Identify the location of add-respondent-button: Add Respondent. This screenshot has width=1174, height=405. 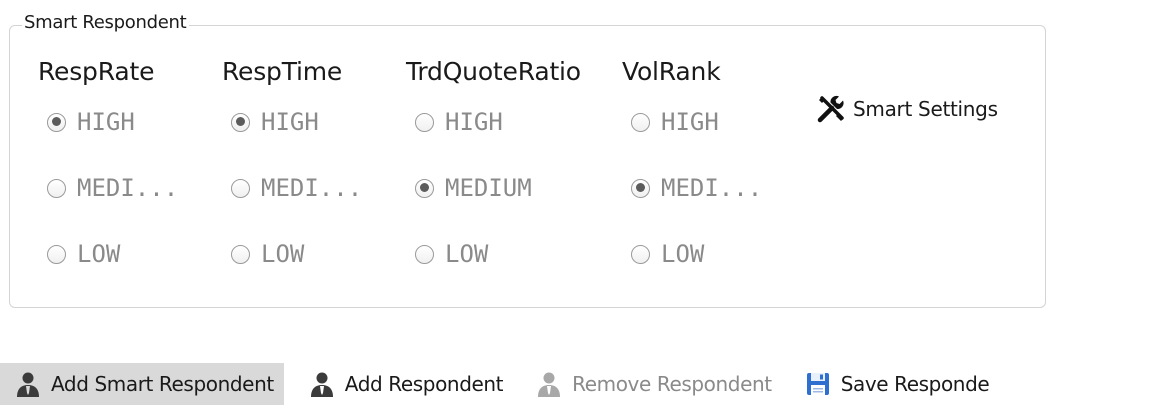
(402, 384).